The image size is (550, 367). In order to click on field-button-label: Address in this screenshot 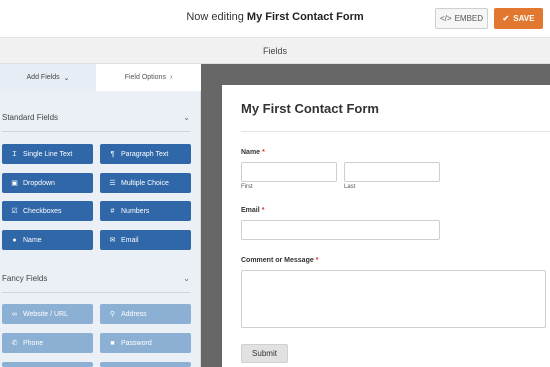, I will do `click(134, 314)`.